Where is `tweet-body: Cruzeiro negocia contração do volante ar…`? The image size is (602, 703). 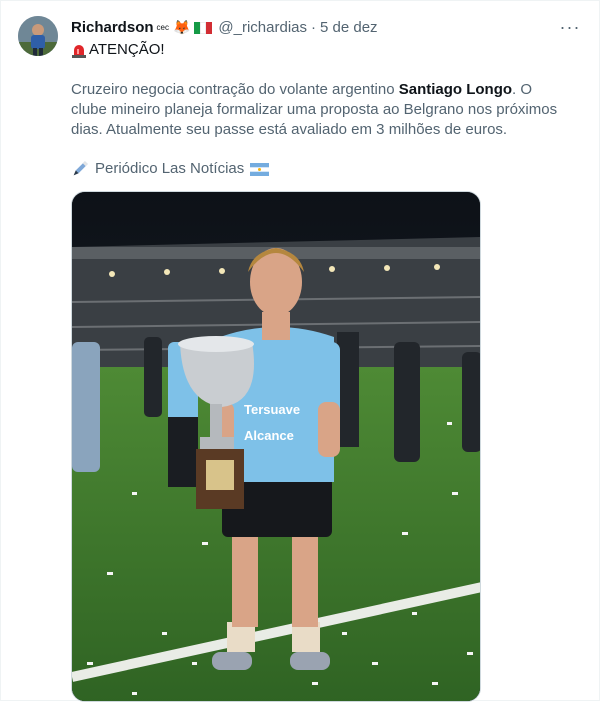 tweet-body: Cruzeiro negocia contração do volante ar… is located at coordinates (321, 110).